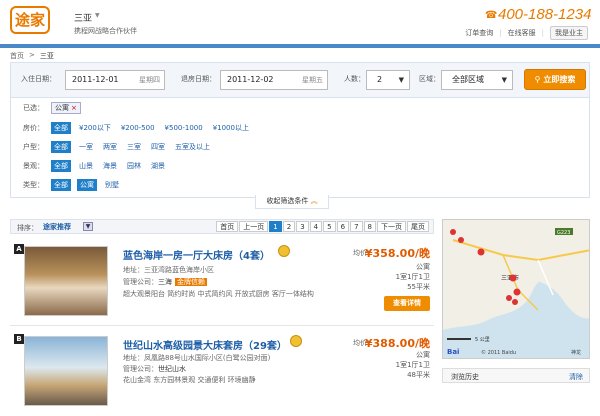 This screenshot has height=416, width=600. Describe the element at coordinates (184, 128) in the screenshot. I see `filter-option: ¥500-1000` at that location.